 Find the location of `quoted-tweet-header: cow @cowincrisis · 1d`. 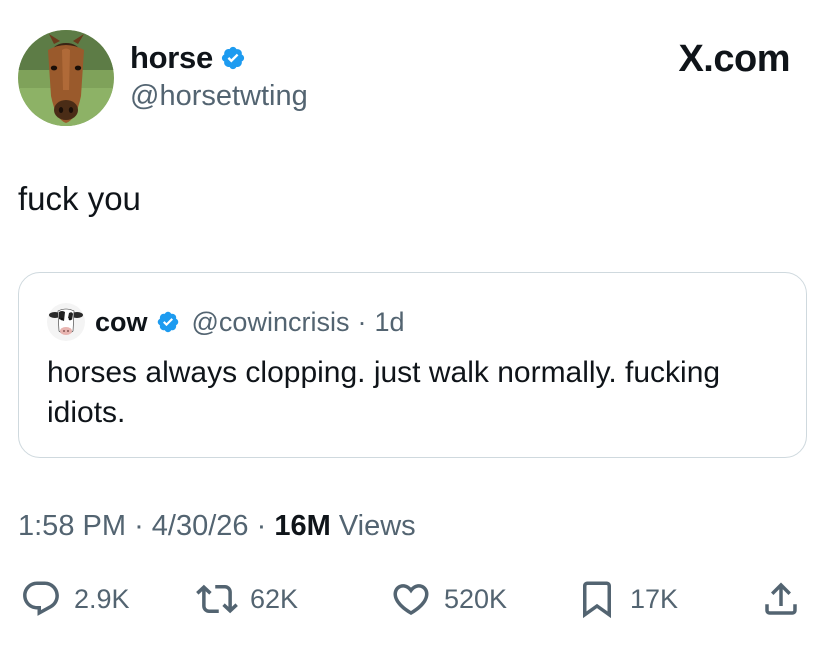

quoted-tweet-header: cow @cowincrisis · 1d is located at coordinates (226, 322).